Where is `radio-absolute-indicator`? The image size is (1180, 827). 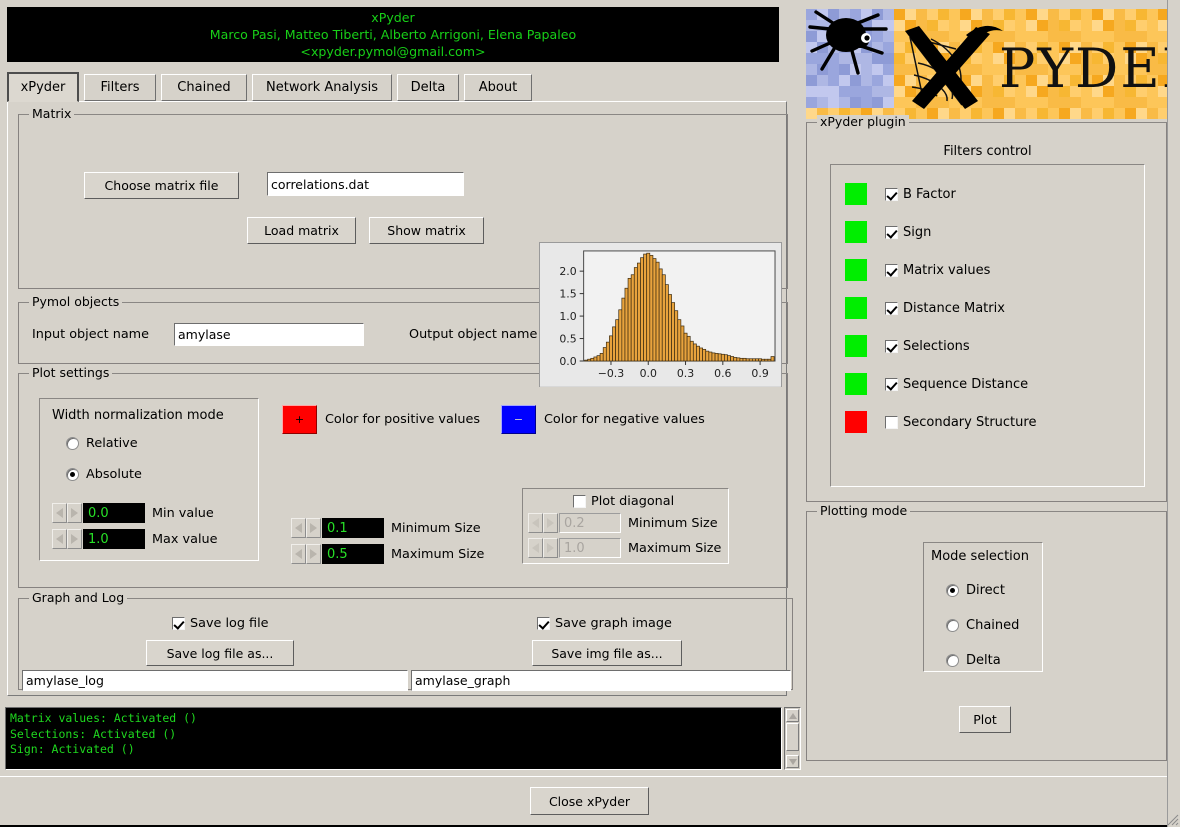 radio-absolute-indicator is located at coordinates (72, 474).